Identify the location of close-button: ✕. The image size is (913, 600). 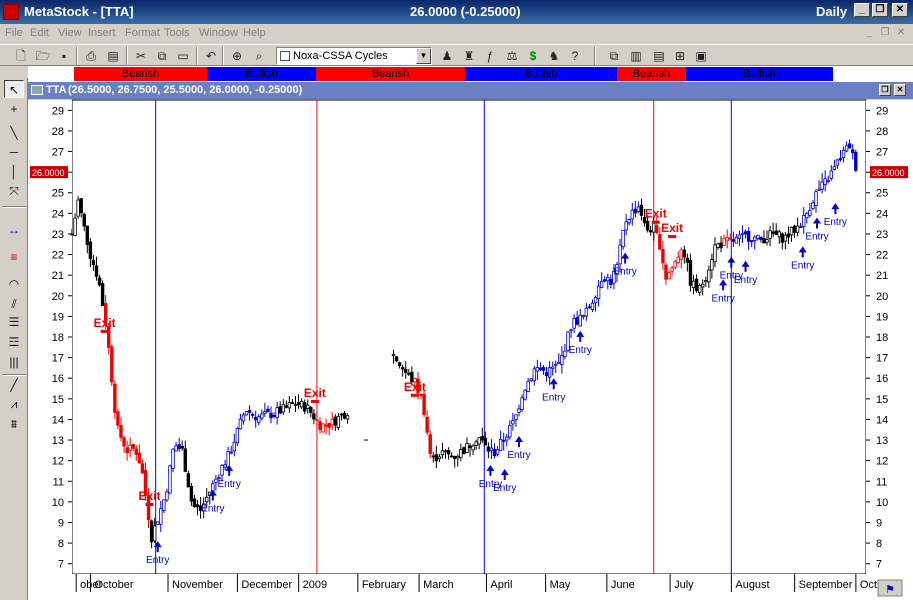
(900, 10).